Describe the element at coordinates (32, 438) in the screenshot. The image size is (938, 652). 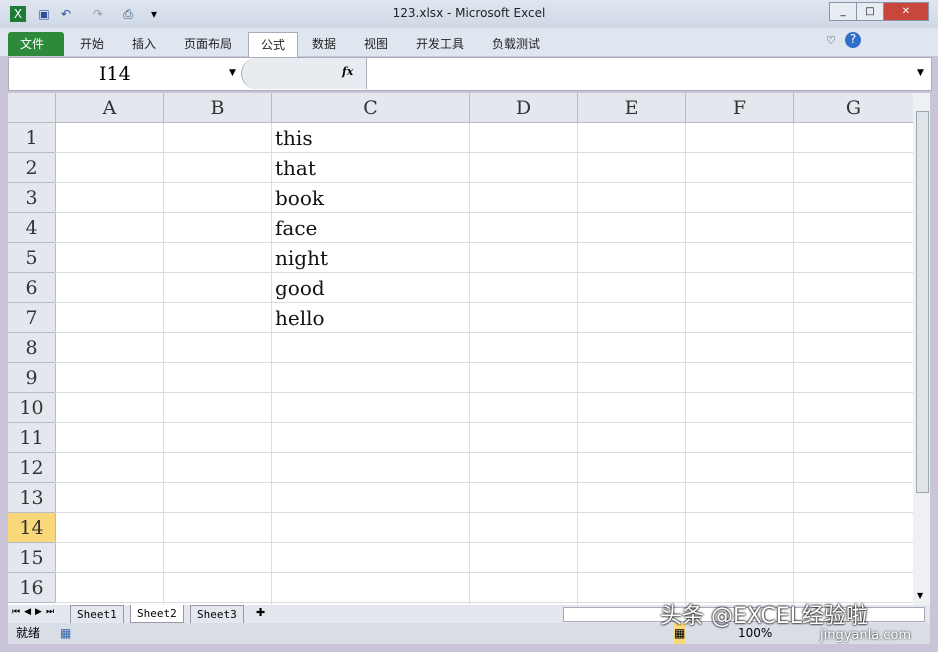
I see `row-header-11: 11` at that location.